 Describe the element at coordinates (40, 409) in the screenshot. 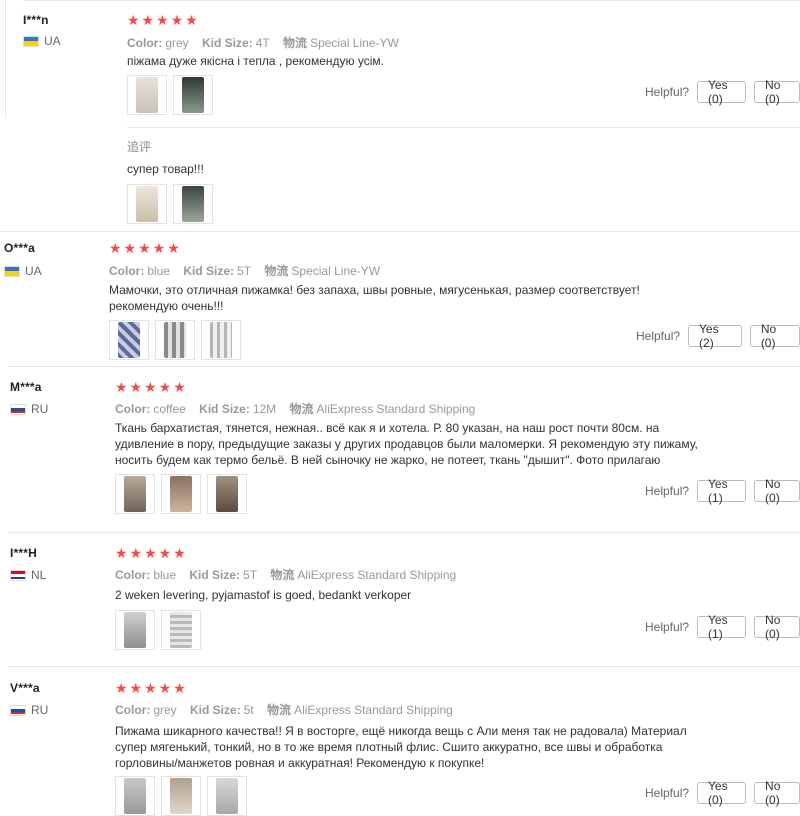

I see `country-code: RU` at that location.